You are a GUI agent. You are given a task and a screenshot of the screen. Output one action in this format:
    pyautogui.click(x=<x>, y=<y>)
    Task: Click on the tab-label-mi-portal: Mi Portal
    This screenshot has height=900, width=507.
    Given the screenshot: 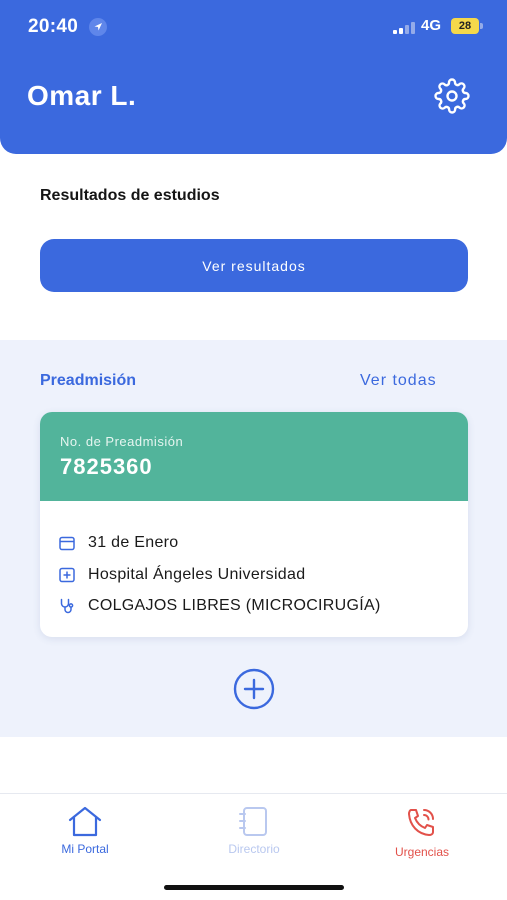 What is the action you would take?
    pyautogui.click(x=85, y=849)
    